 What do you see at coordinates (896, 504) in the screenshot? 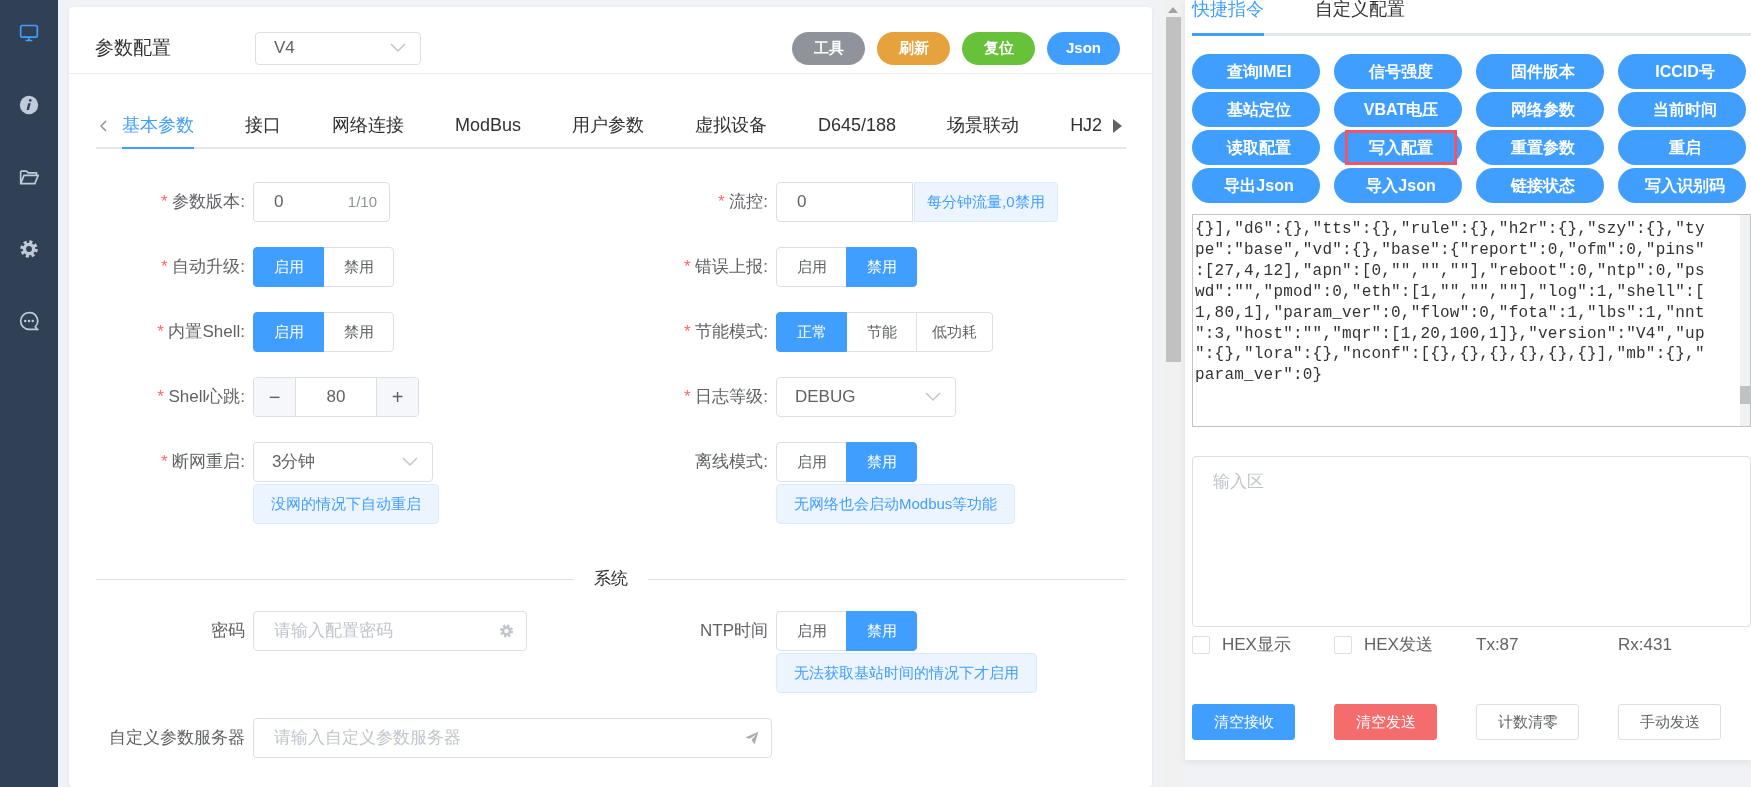
I see `hint-text: 无网络也会启动Modbus等功能` at bounding box center [896, 504].